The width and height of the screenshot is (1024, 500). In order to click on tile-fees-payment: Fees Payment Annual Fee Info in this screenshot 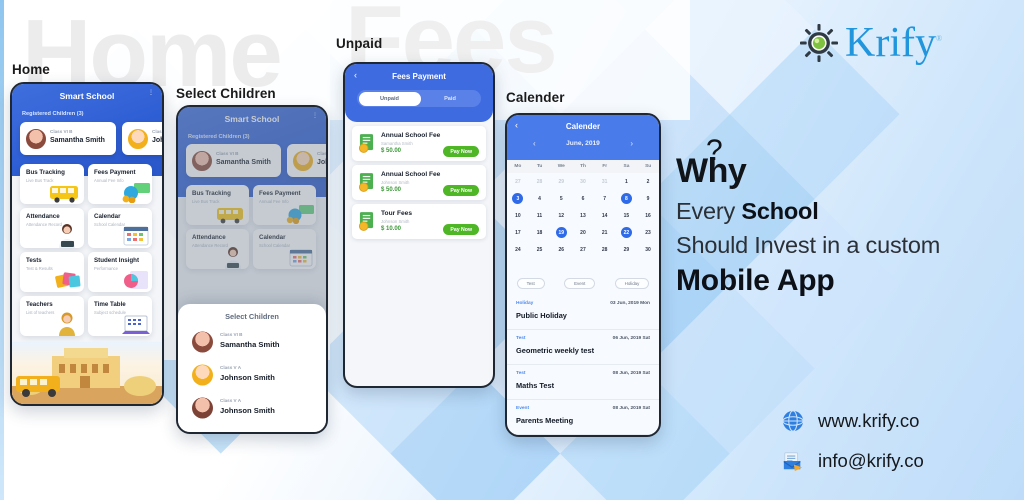, I will do `click(120, 184)`.